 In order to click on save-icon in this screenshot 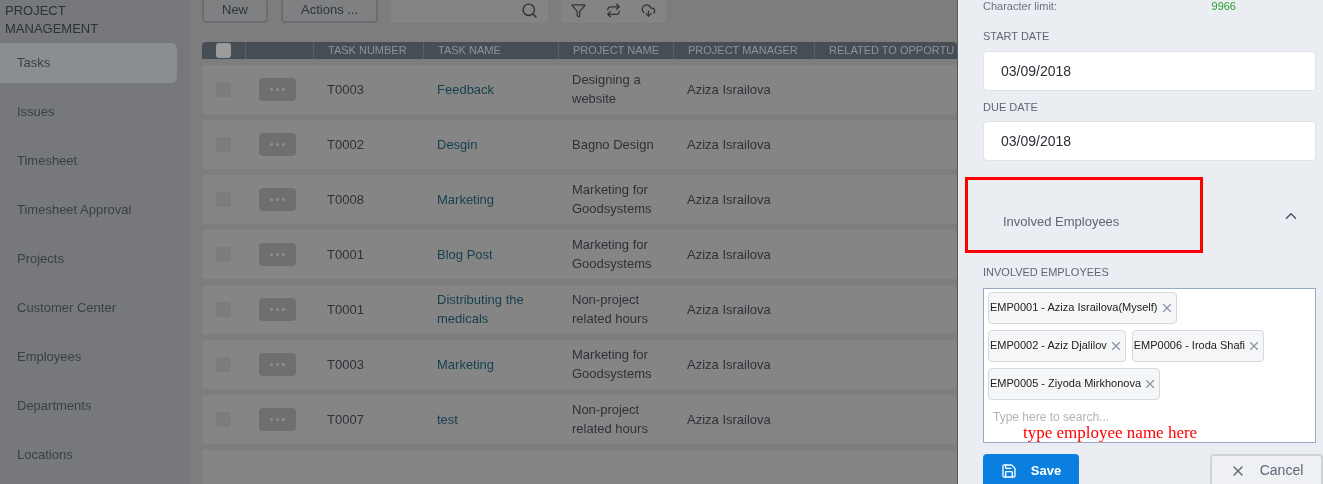, I will do `click(1008, 470)`.